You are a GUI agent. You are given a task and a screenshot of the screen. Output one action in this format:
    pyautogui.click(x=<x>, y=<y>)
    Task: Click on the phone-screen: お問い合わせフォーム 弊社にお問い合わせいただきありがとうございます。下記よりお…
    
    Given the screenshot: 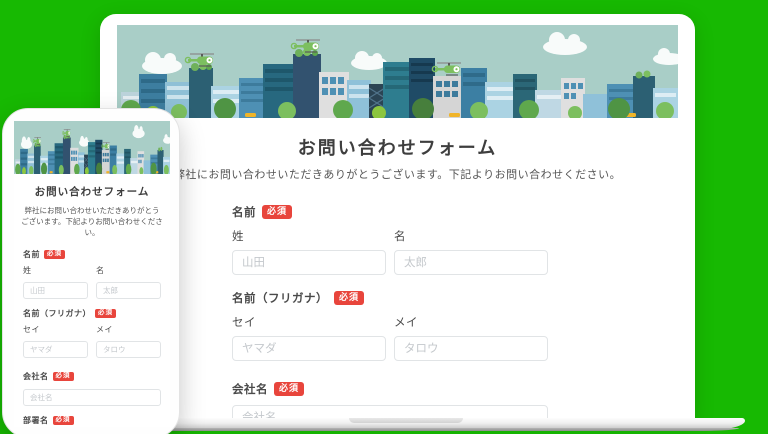 What is the action you would take?
    pyautogui.click(x=92, y=274)
    